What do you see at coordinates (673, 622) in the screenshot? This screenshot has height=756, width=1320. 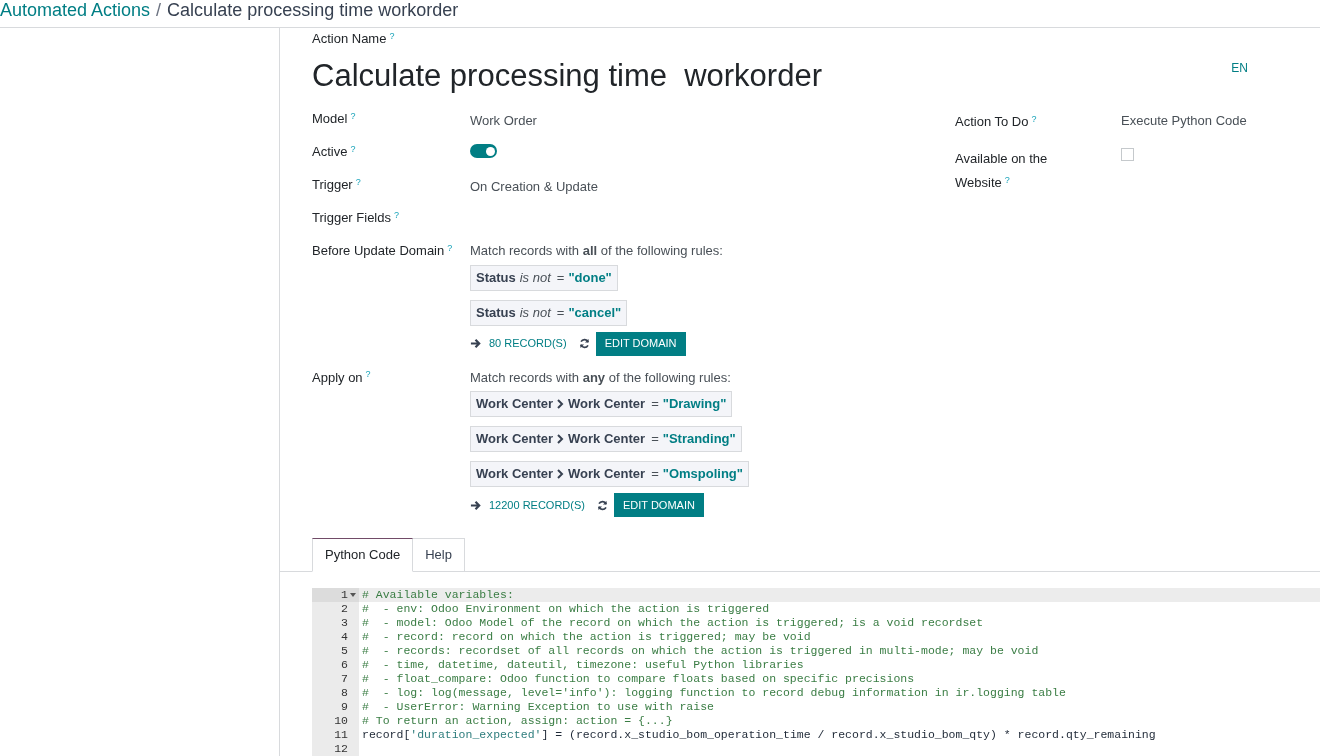 I see `code-text: # - model: Odoo Model of the record on which the action is triggered; is a void recordset` at bounding box center [673, 622].